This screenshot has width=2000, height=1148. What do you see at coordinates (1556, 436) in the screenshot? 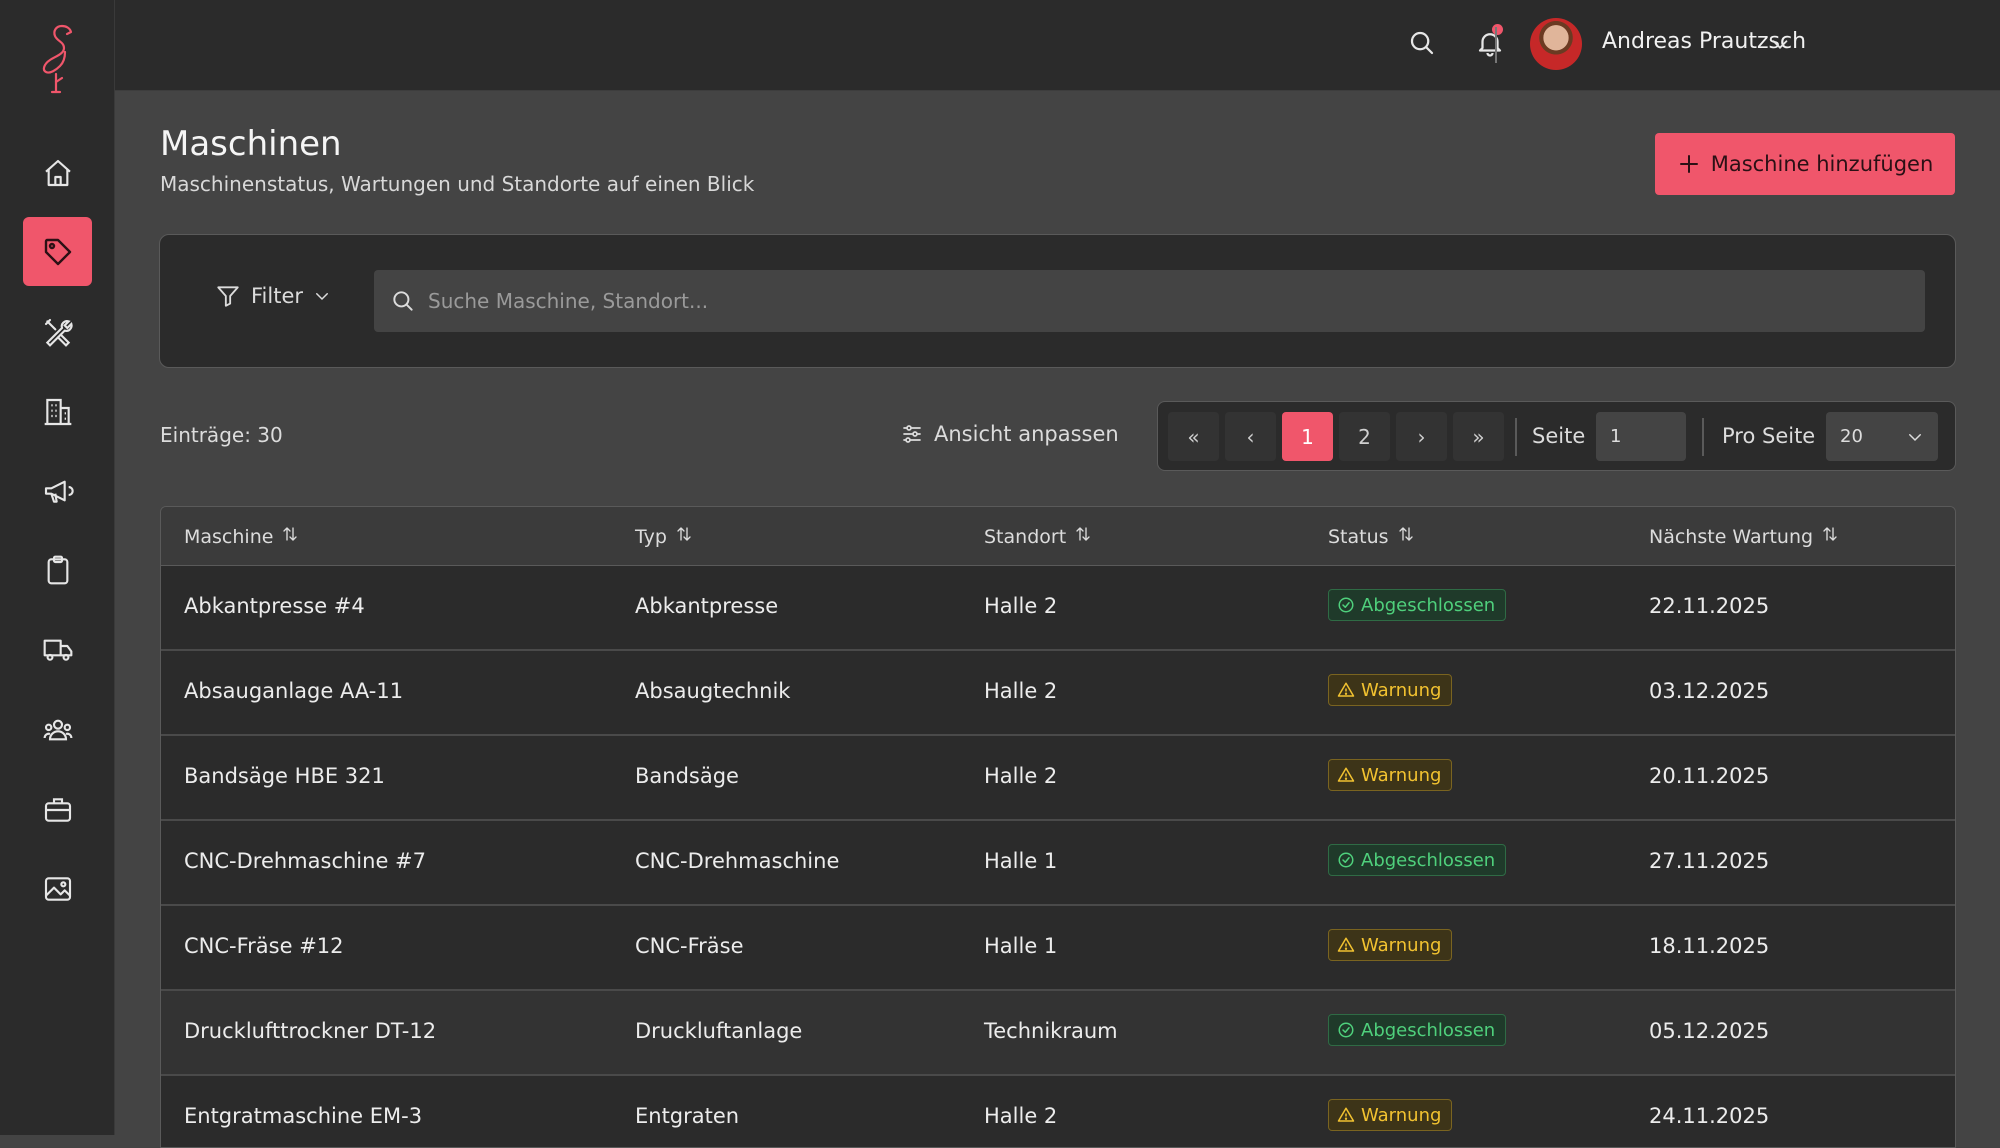
I see `pagination: « ‹ 1 2 › » Seite Pro Seite 20` at bounding box center [1556, 436].